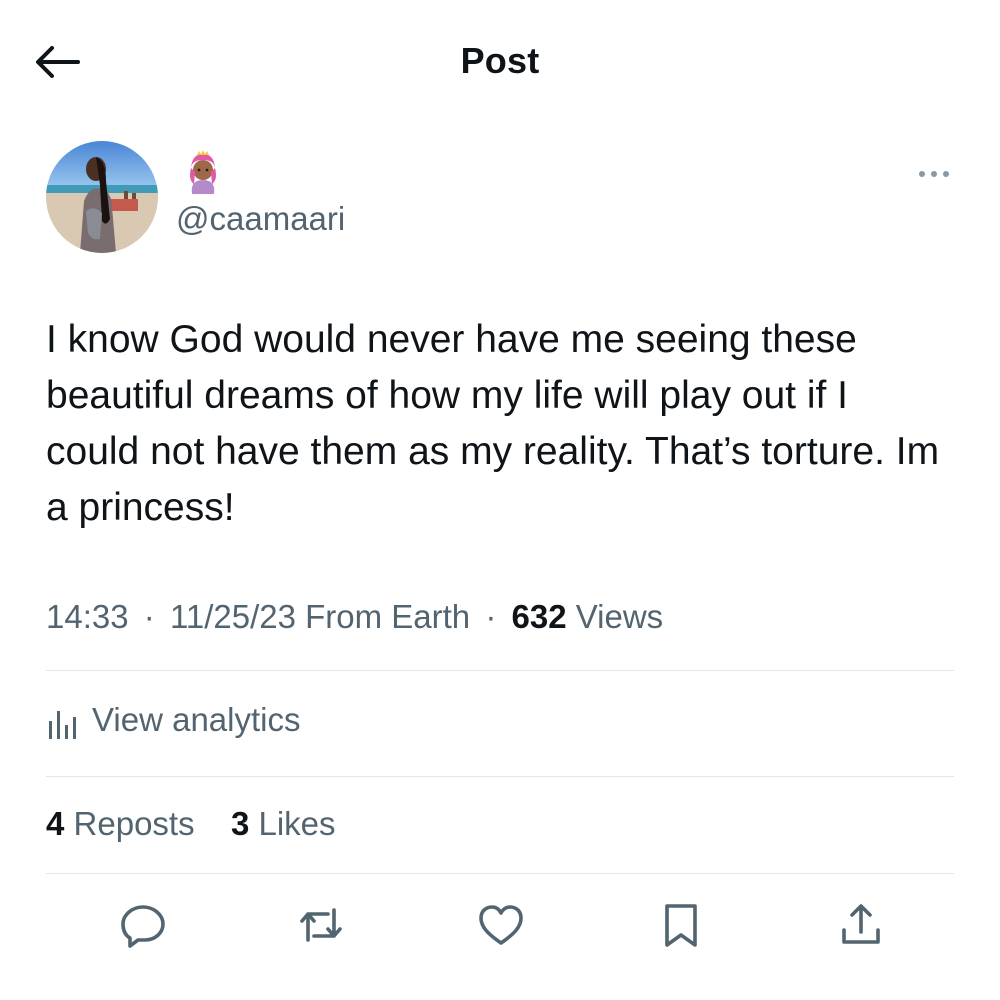  What do you see at coordinates (87, 616) in the screenshot?
I see `tweet-time: 14:33` at bounding box center [87, 616].